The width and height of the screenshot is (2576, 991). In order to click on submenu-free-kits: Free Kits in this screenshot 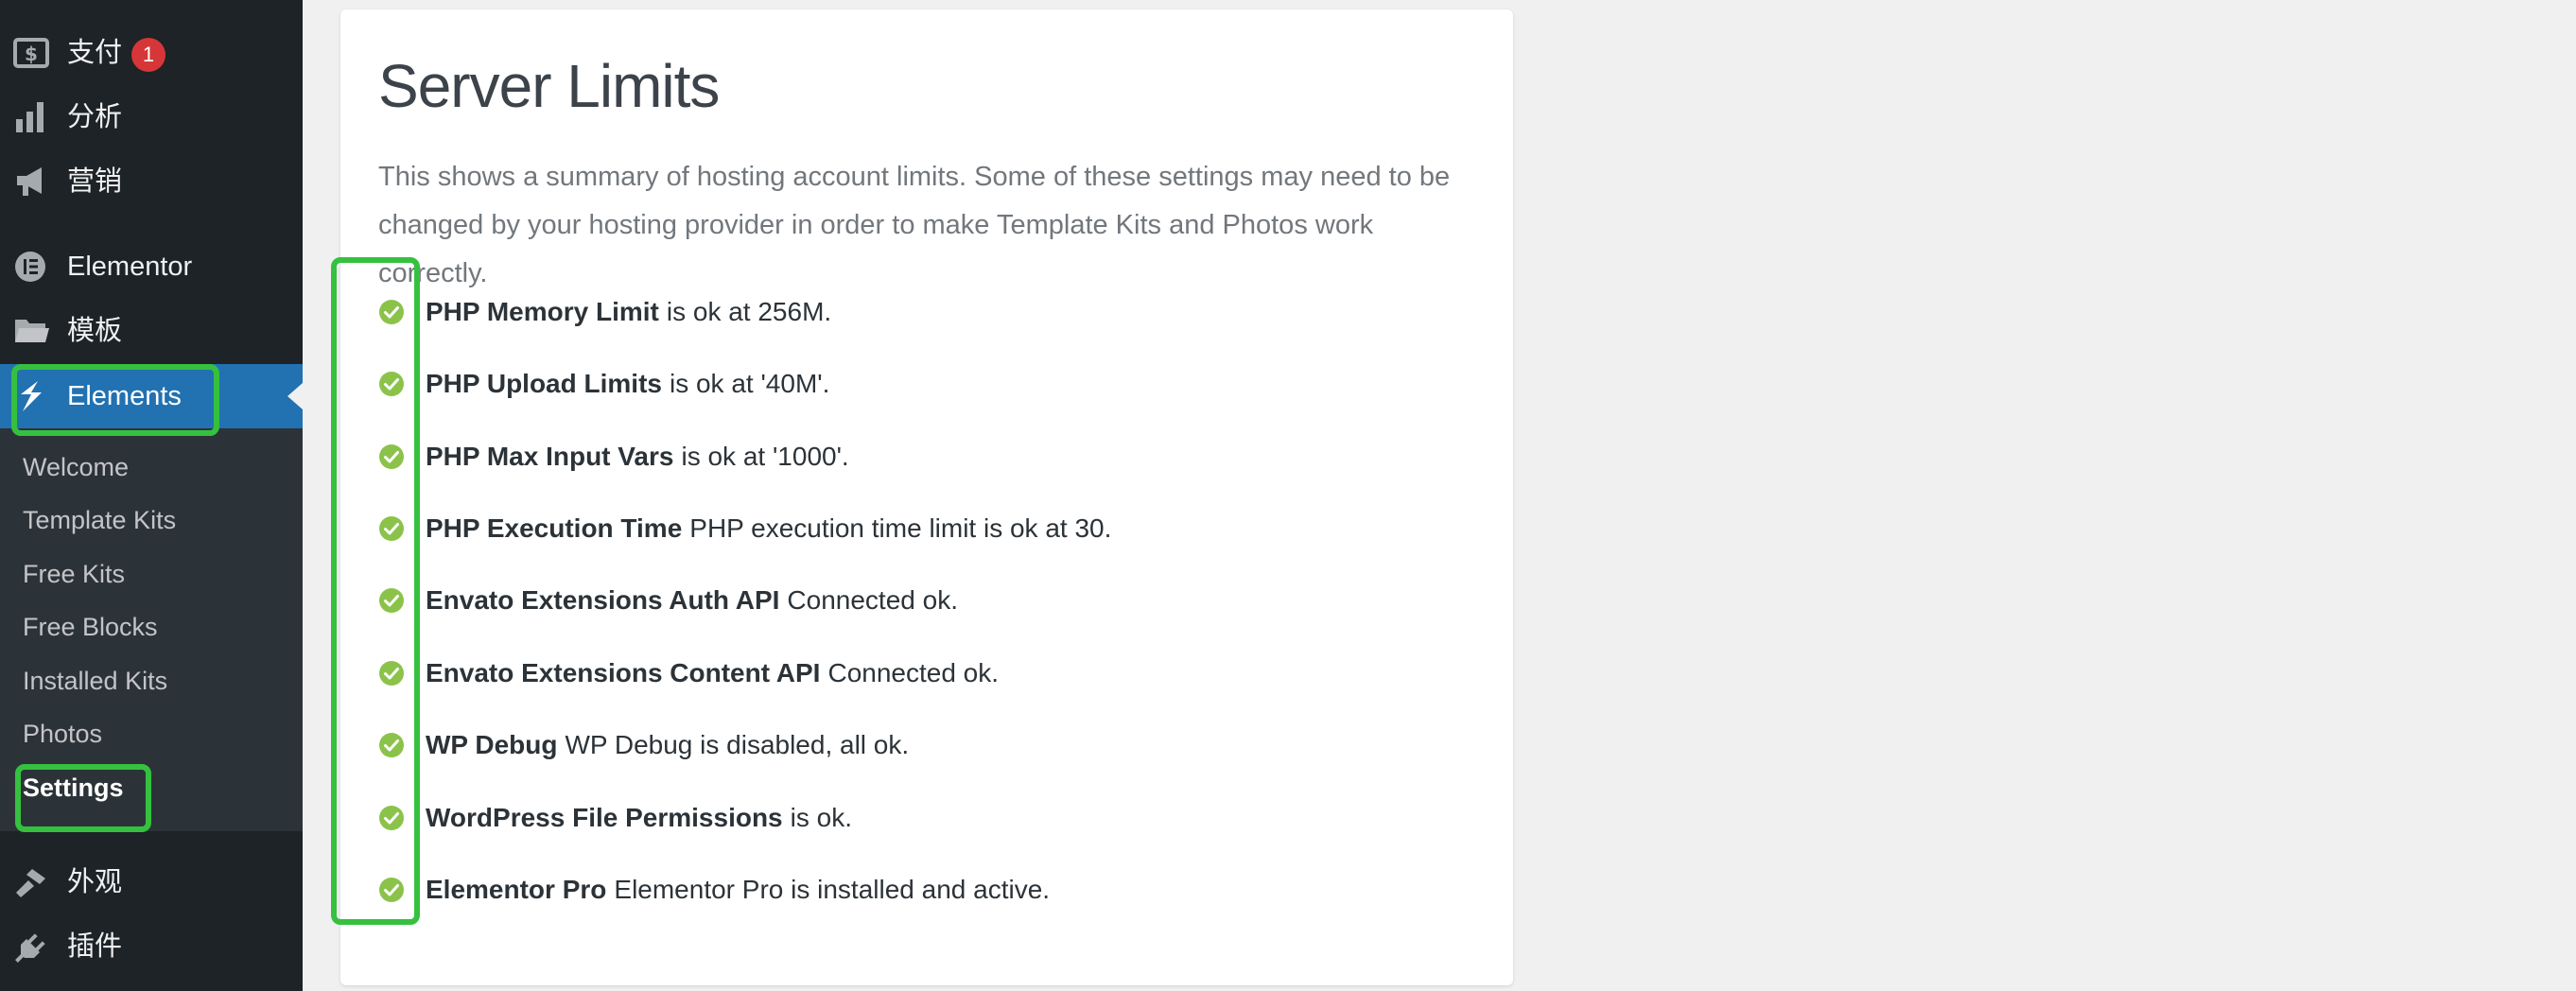, I will do `click(74, 574)`.